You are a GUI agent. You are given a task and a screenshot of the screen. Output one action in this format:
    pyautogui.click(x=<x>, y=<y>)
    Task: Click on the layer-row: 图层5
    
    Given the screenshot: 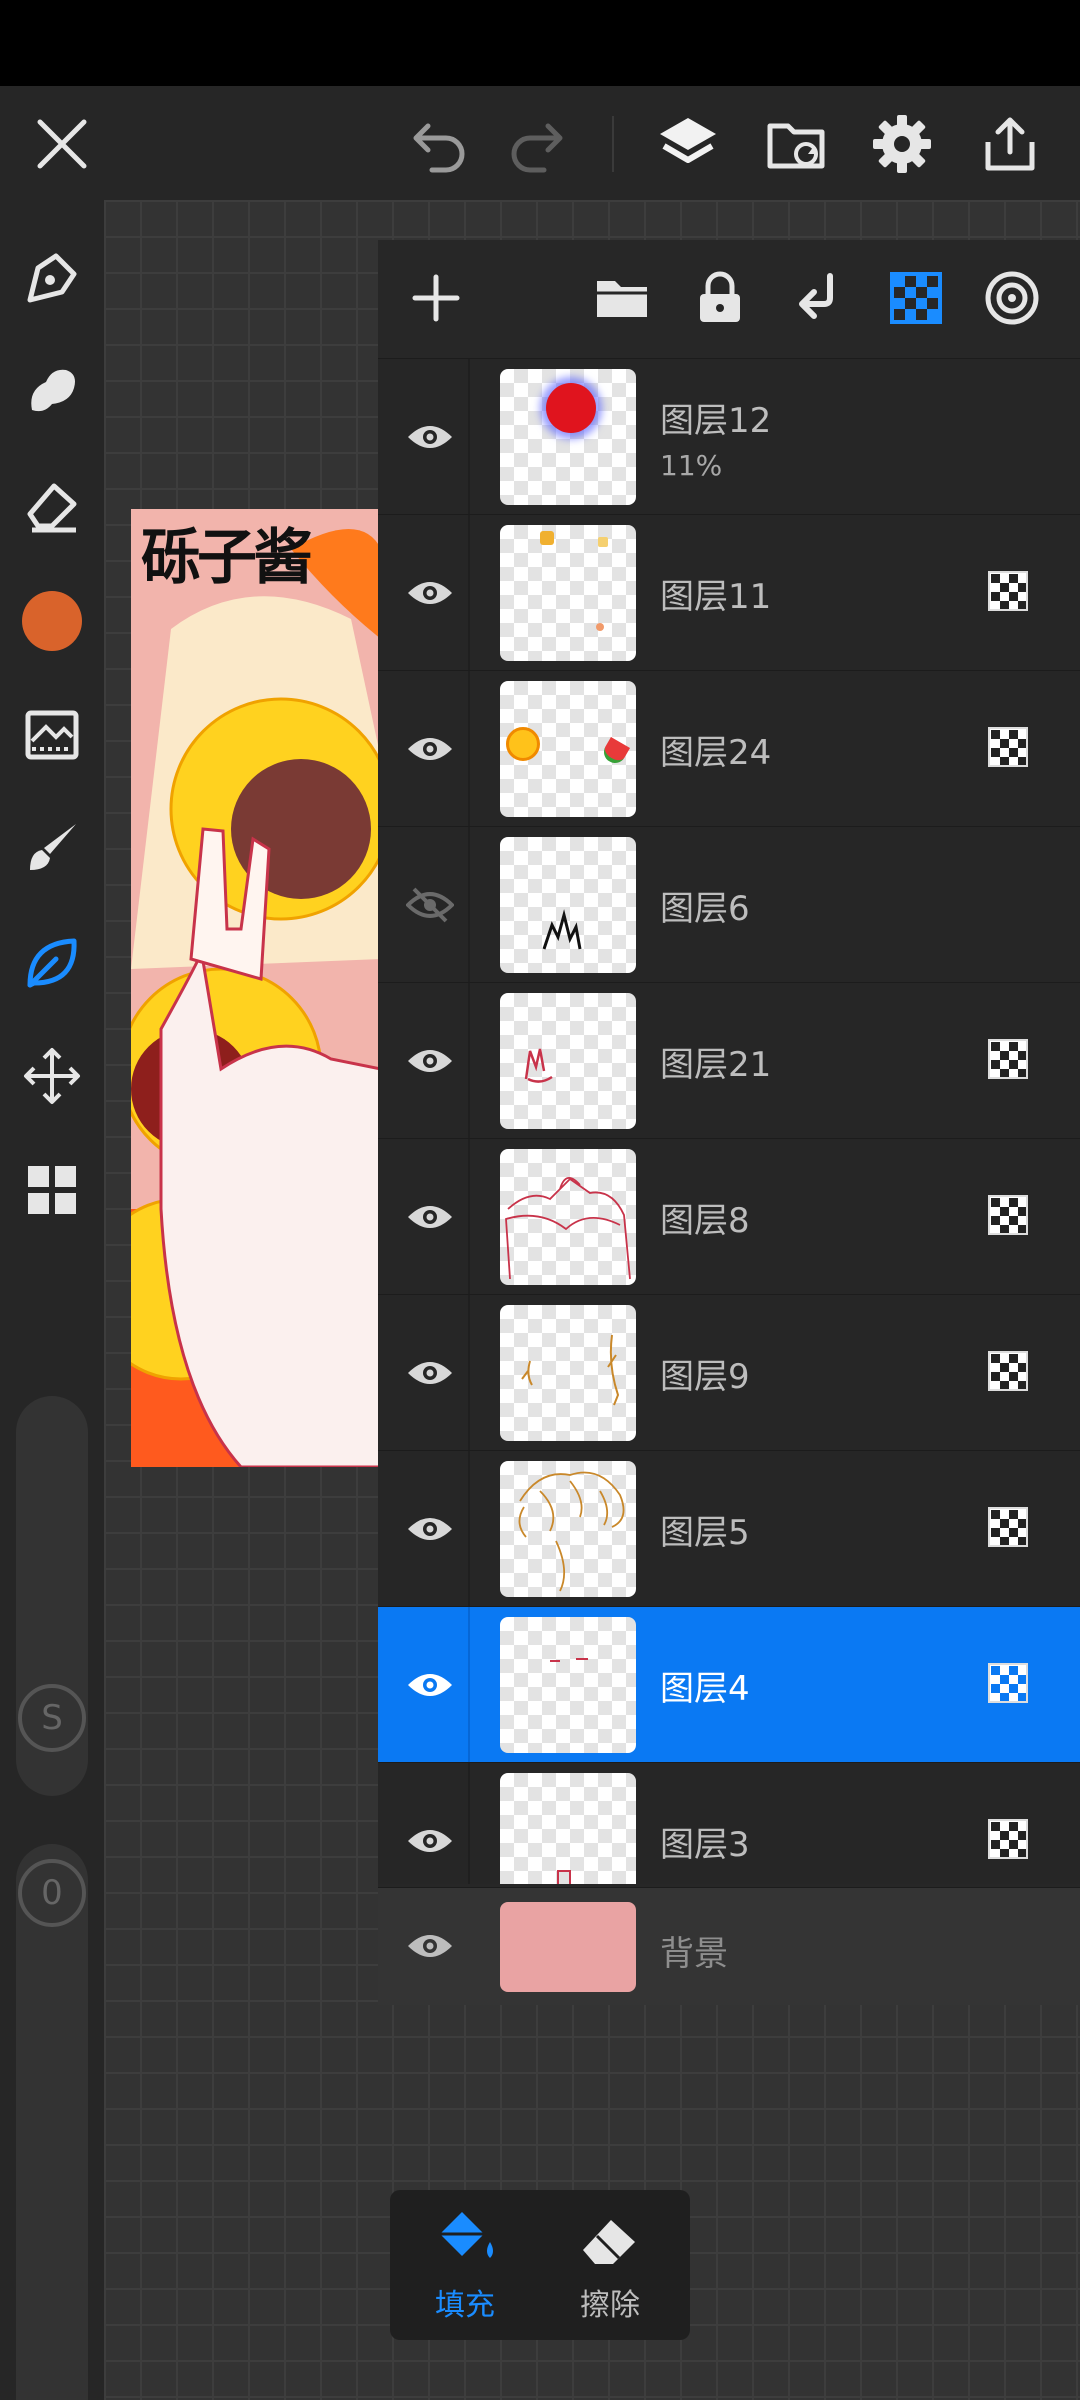 What is the action you would take?
    pyautogui.click(x=729, y=1528)
    